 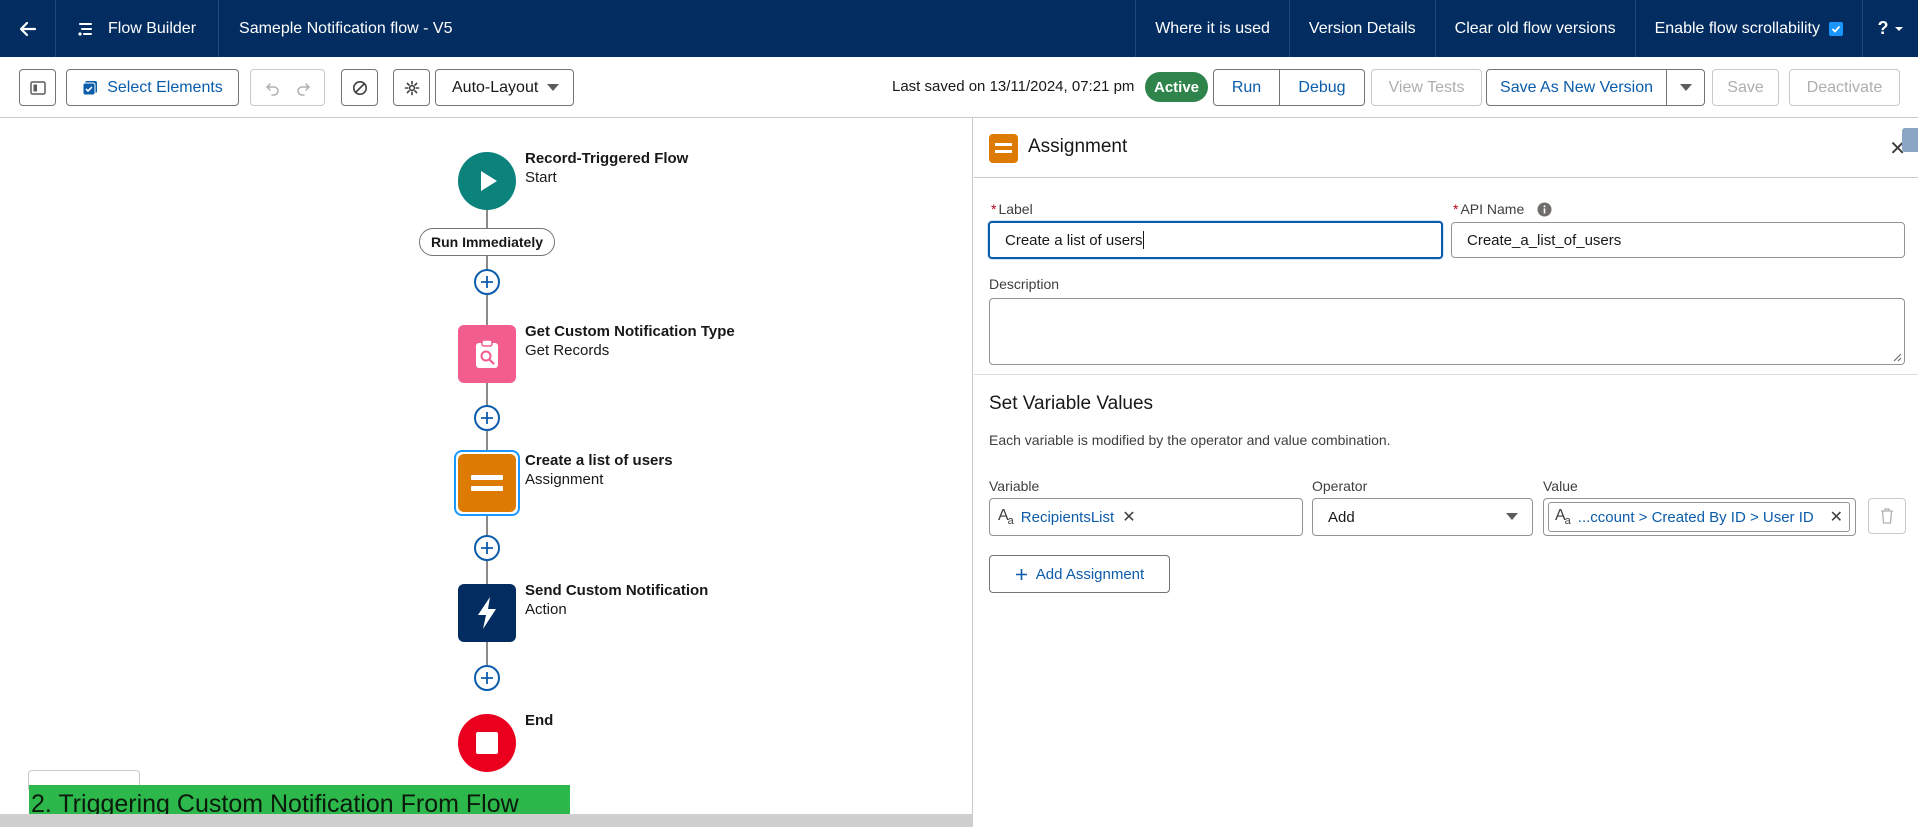 I want to click on assignment-equals-icon, so click(x=487, y=483).